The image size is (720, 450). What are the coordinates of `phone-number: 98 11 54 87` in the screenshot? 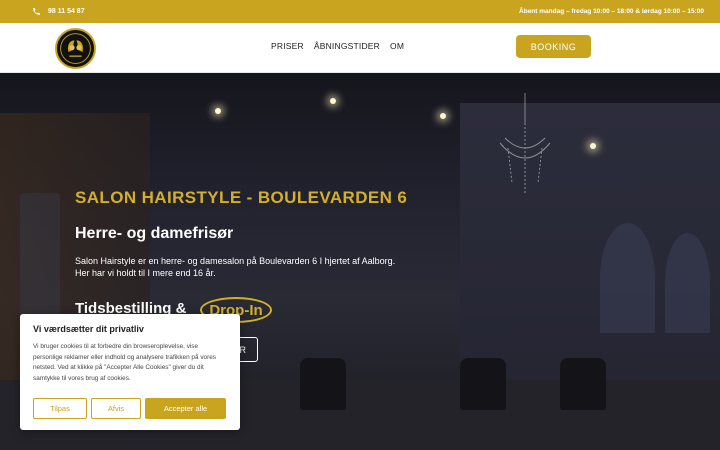 It's located at (66, 11).